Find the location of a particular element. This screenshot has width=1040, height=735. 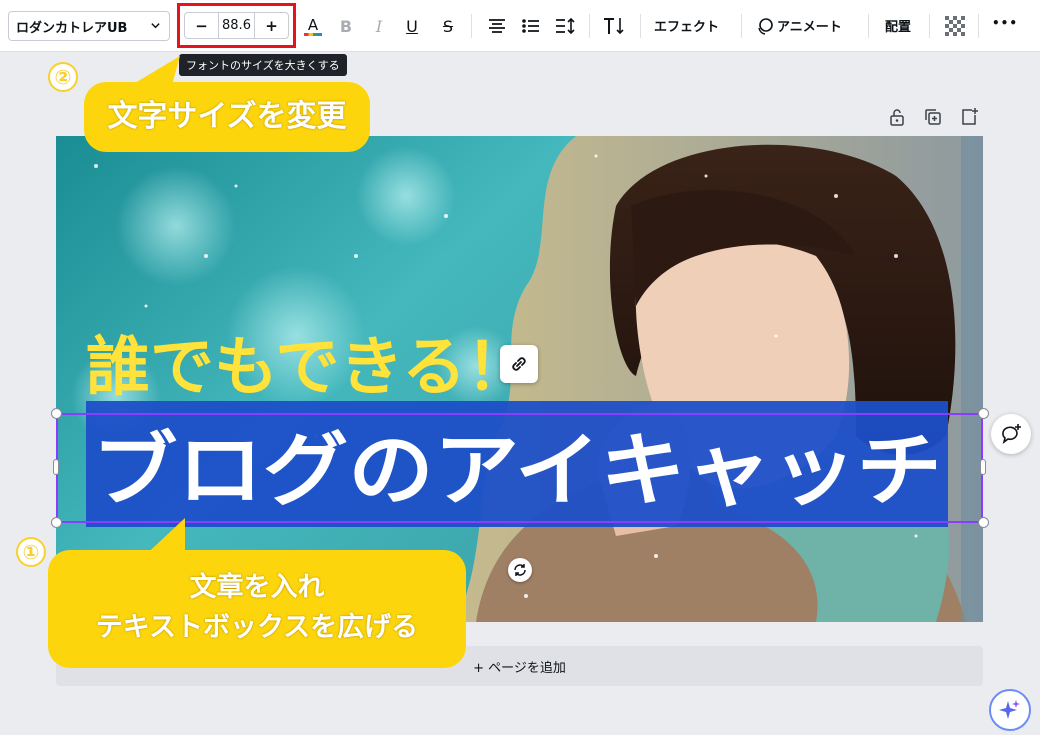

link-icon is located at coordinates (519, 364).